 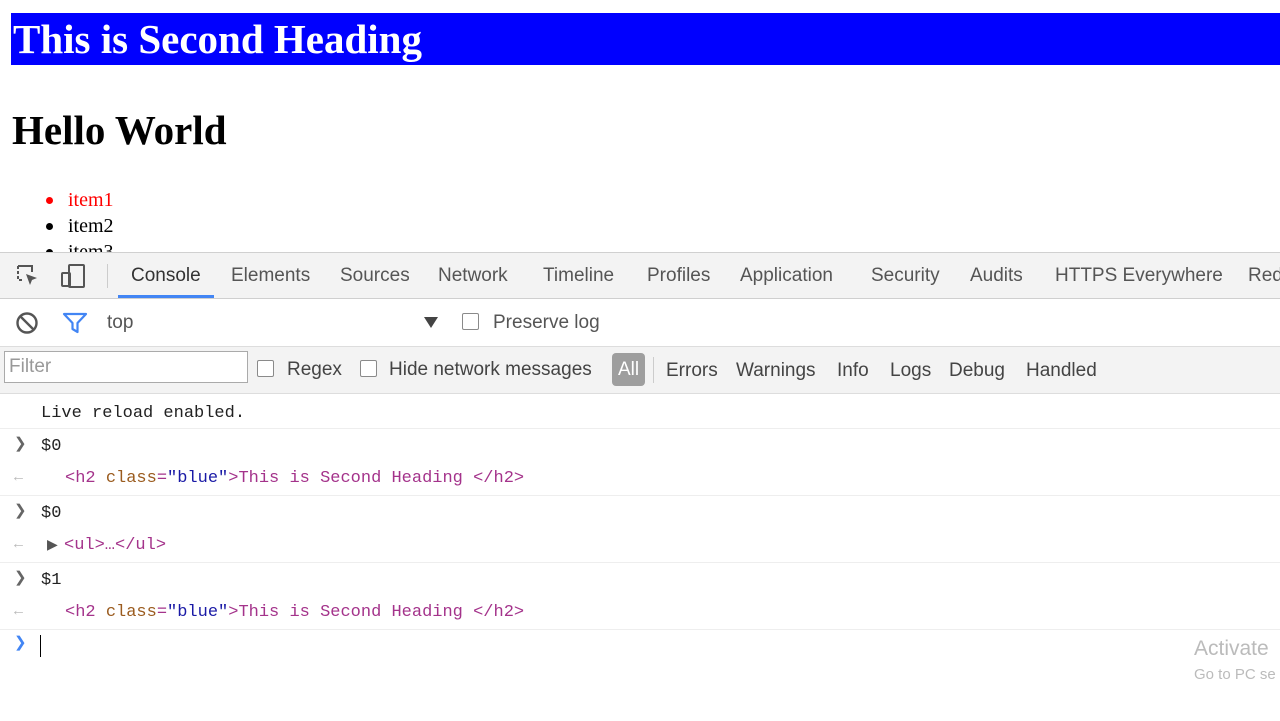 What do you see at coordinates (1061, 371) in the screenshot?
I see `level-handled: Handled` at bounding box center [1061, 371].